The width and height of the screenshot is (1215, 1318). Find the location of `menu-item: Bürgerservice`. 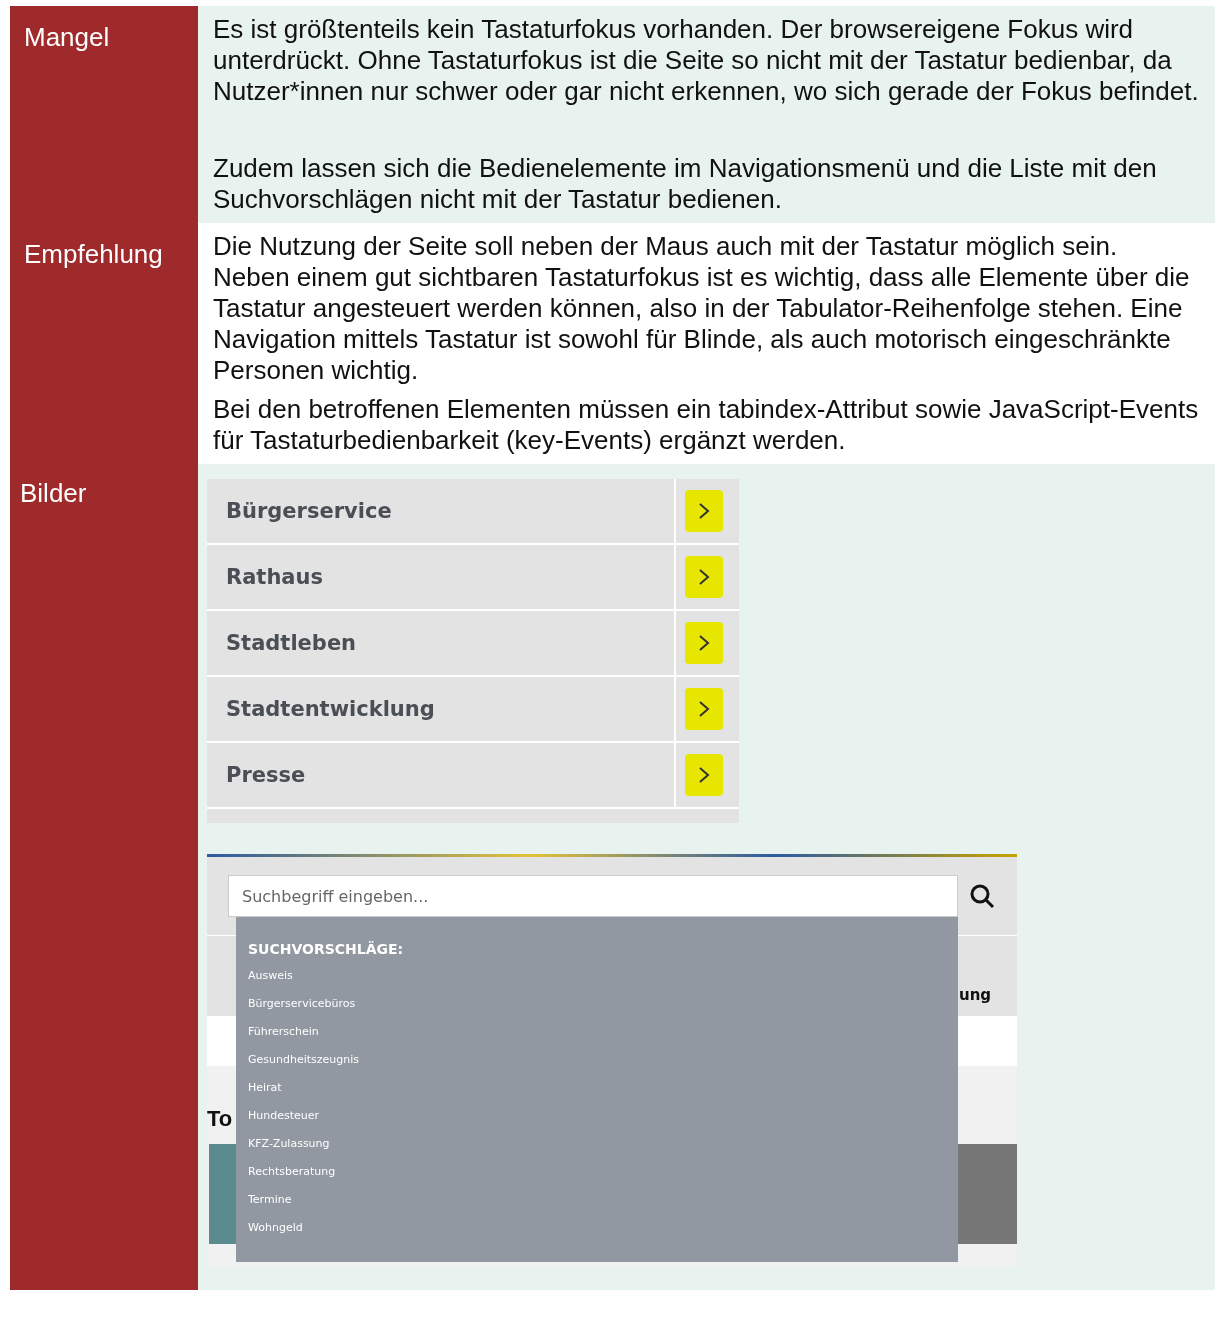

menu-item: Bürgerservice is located at coordinates (440, 511).